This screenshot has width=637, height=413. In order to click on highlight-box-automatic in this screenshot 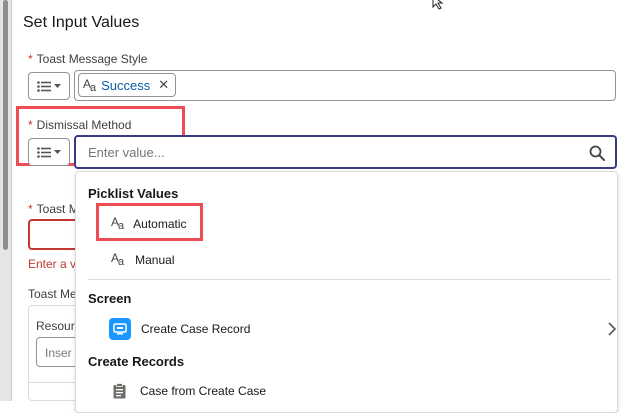, I will do `click(149, 222)`.